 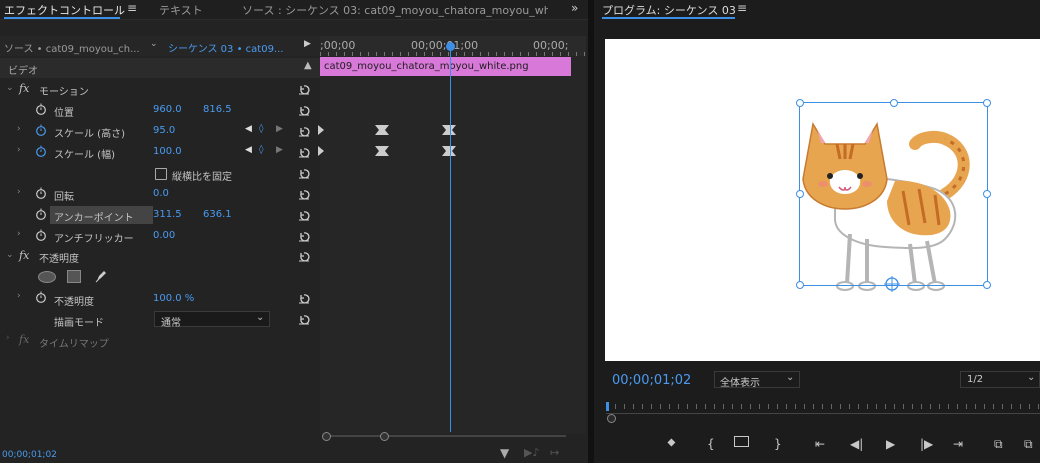 I want to click on zoom-select: 全体表示 ⌄, so click(x=757, y=380).